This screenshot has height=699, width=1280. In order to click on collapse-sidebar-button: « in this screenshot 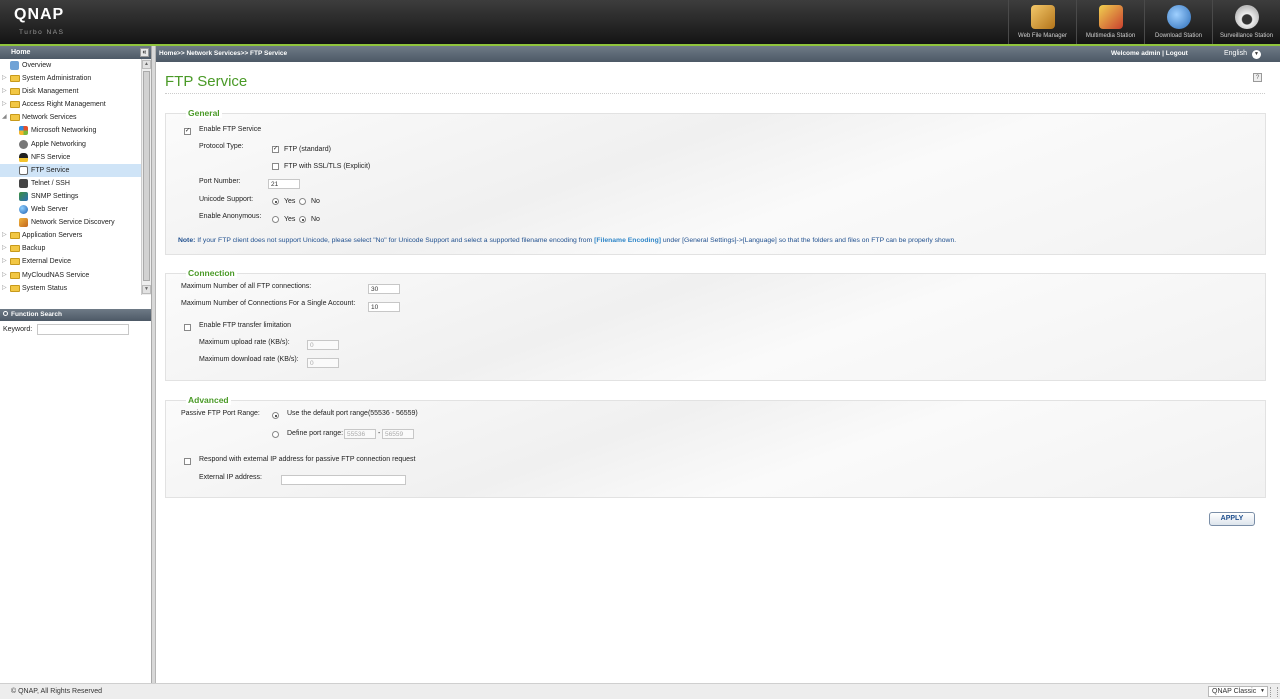, I will do `click(144, 52)`.